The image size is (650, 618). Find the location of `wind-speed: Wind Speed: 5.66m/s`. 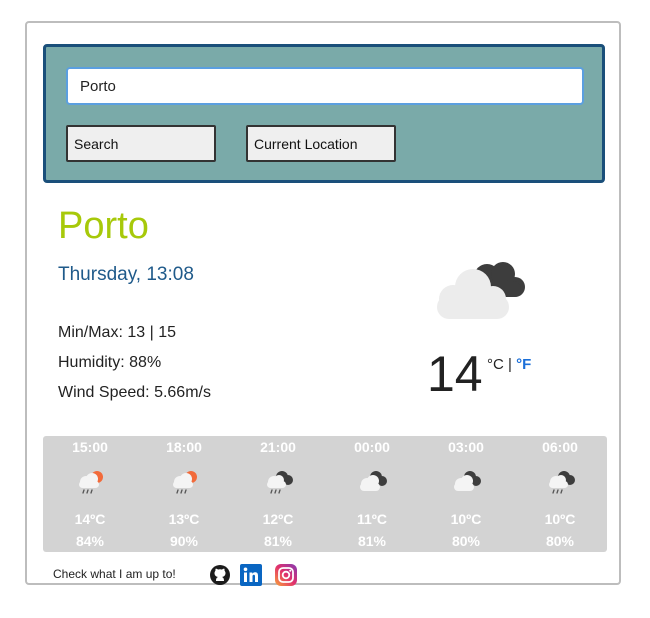

wind-speed: Wind Speed: 5.66m/s is located at coordinates (134, 393).